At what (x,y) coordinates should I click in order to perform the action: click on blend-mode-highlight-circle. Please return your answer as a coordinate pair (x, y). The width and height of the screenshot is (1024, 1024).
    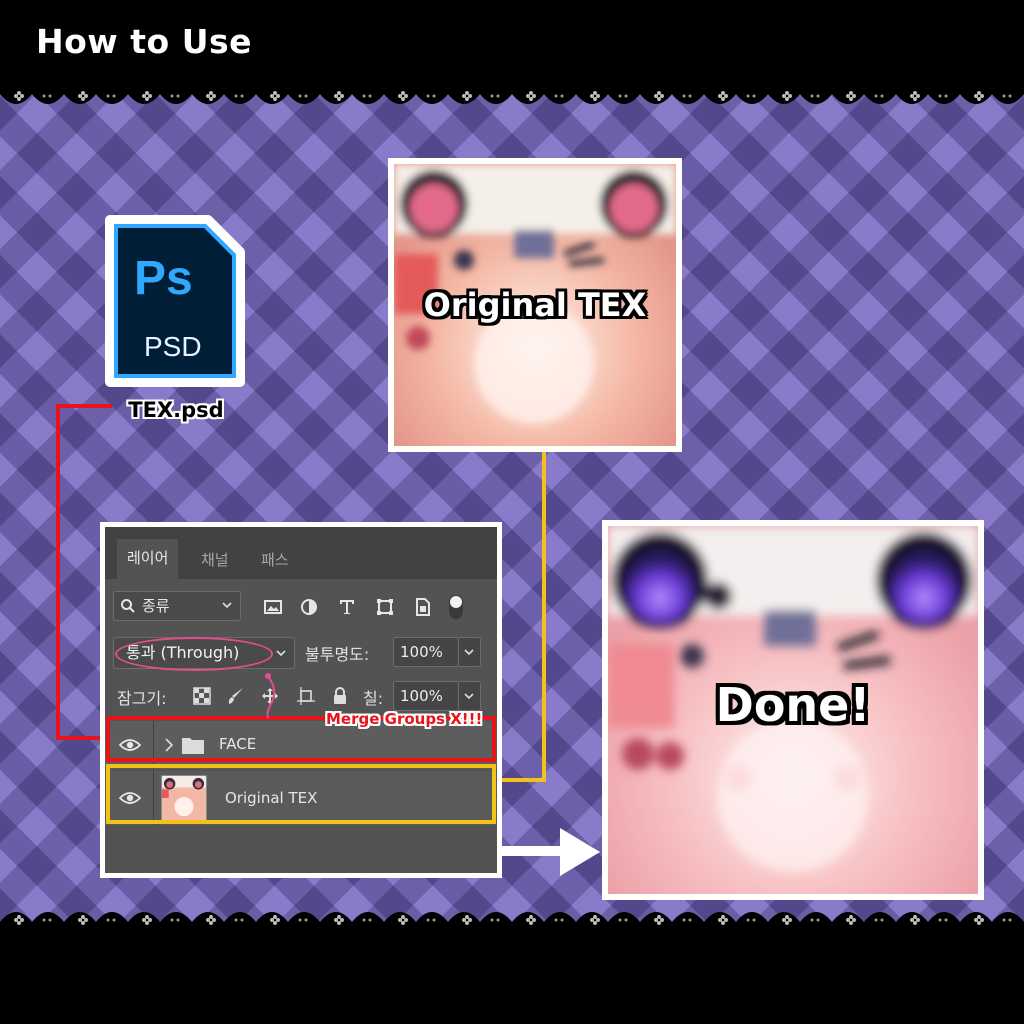
    Looking at the image, I should click on (194, 654).